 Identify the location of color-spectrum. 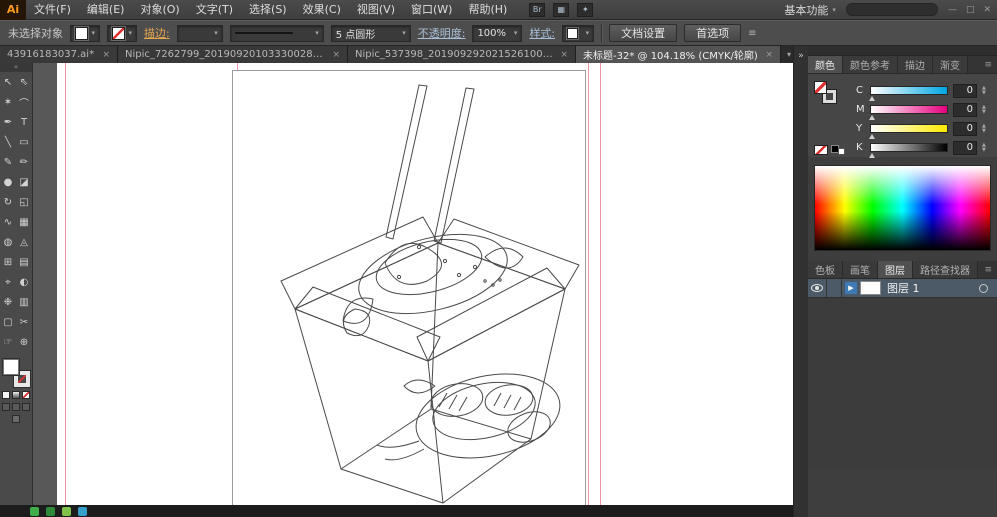
(902, 208).